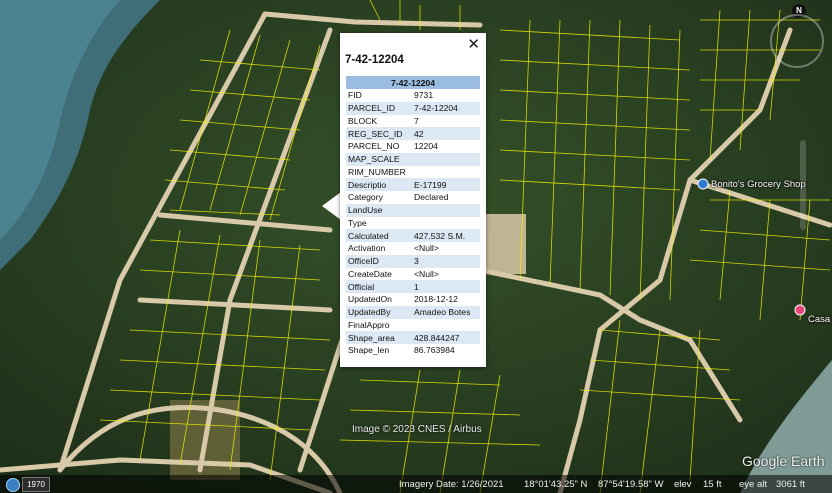 Image resolution: width=832 pixels, height=493 pixels. Describe the element at coordinates (413, 95) in the screenshot. I see `attribute-row: FID 9731` at that location.